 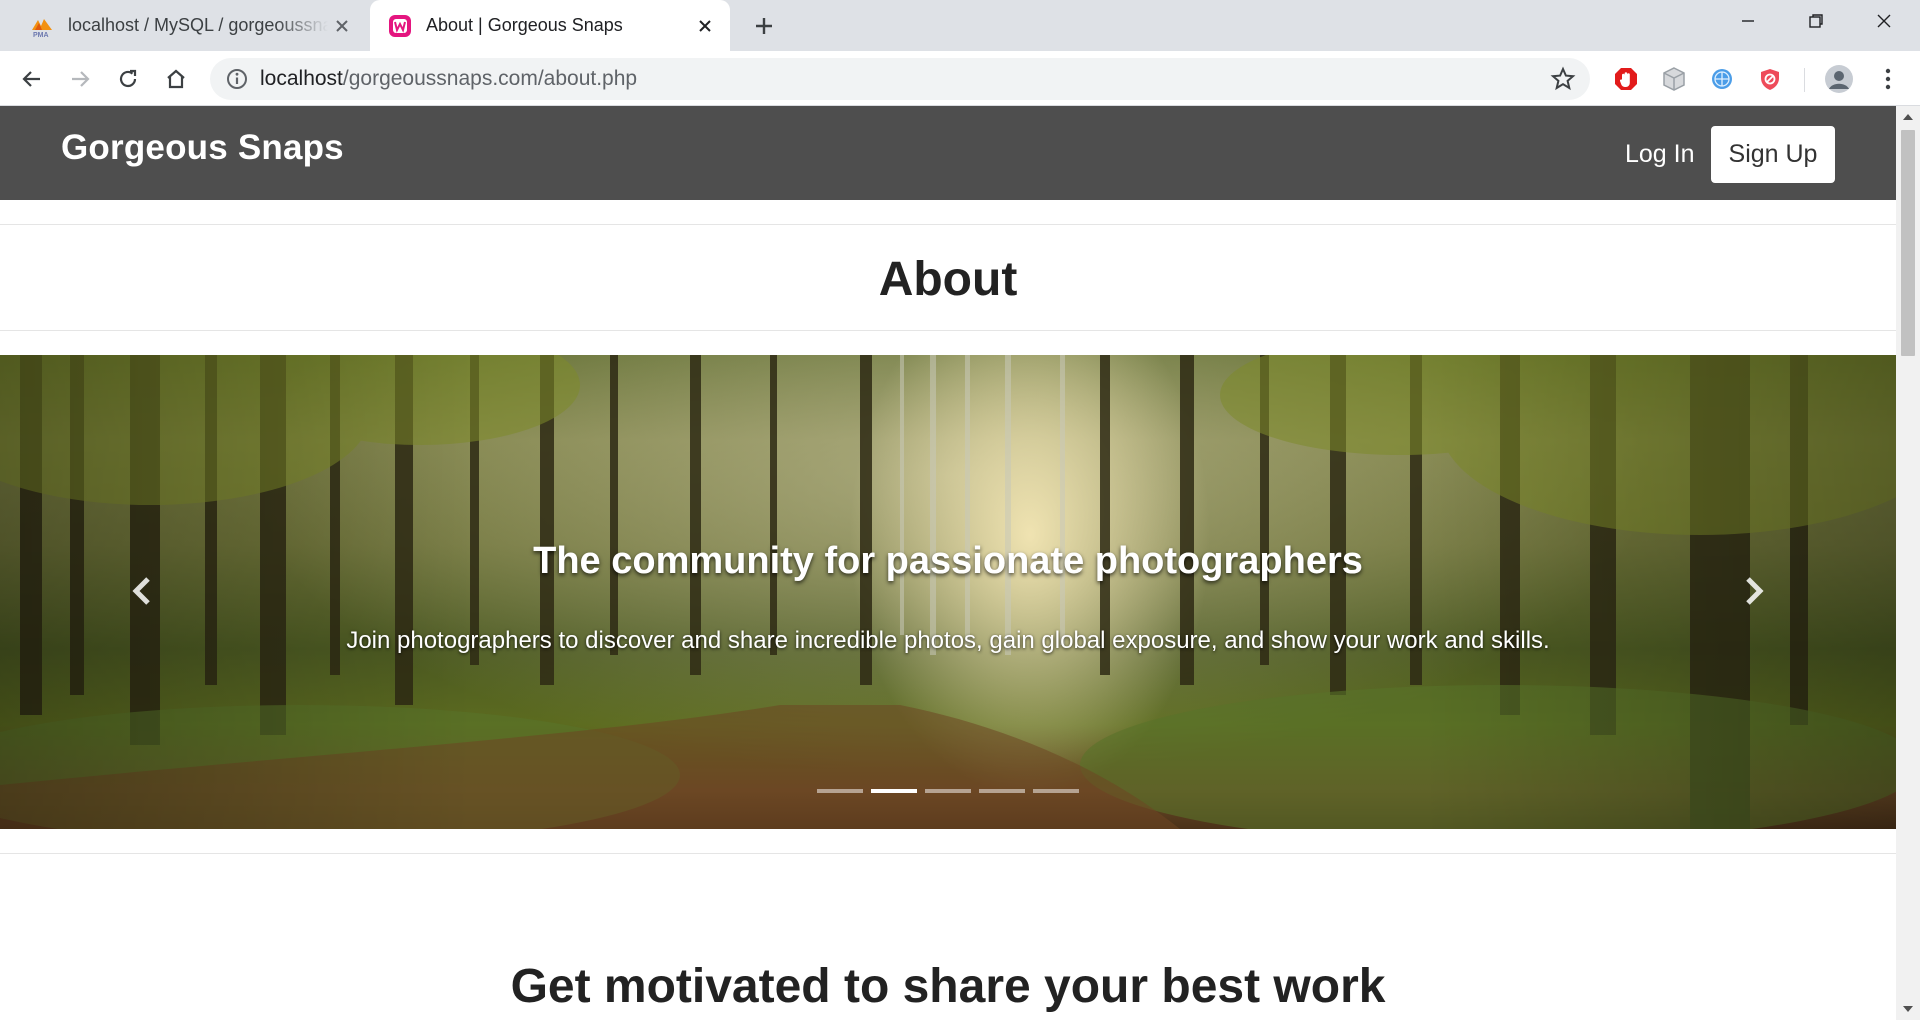 I want to click on page-title: About, so click(x=948, y=279).